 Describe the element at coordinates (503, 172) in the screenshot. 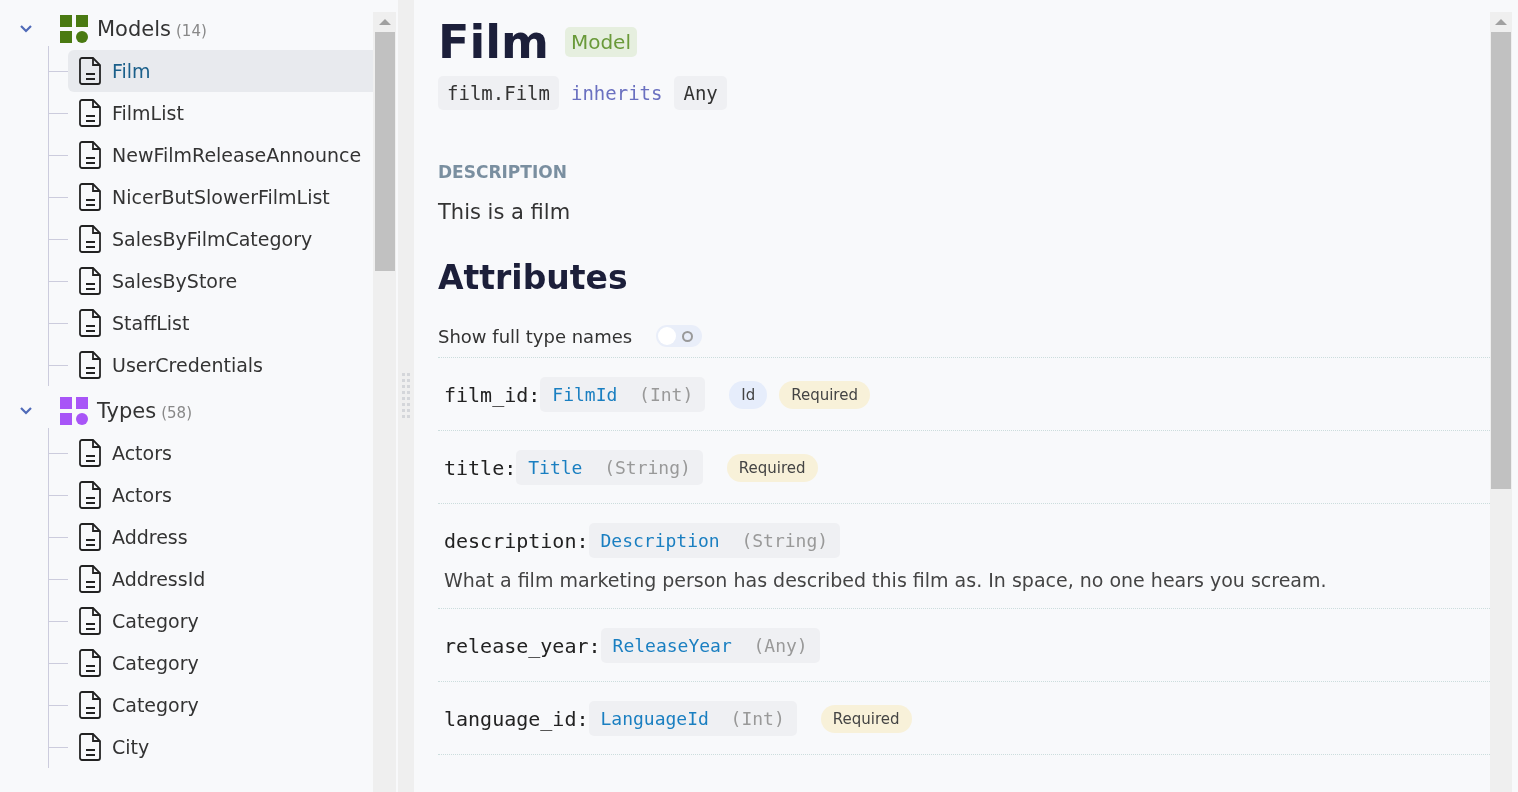

I see `section-heading: DESCRIPTION` at that location.